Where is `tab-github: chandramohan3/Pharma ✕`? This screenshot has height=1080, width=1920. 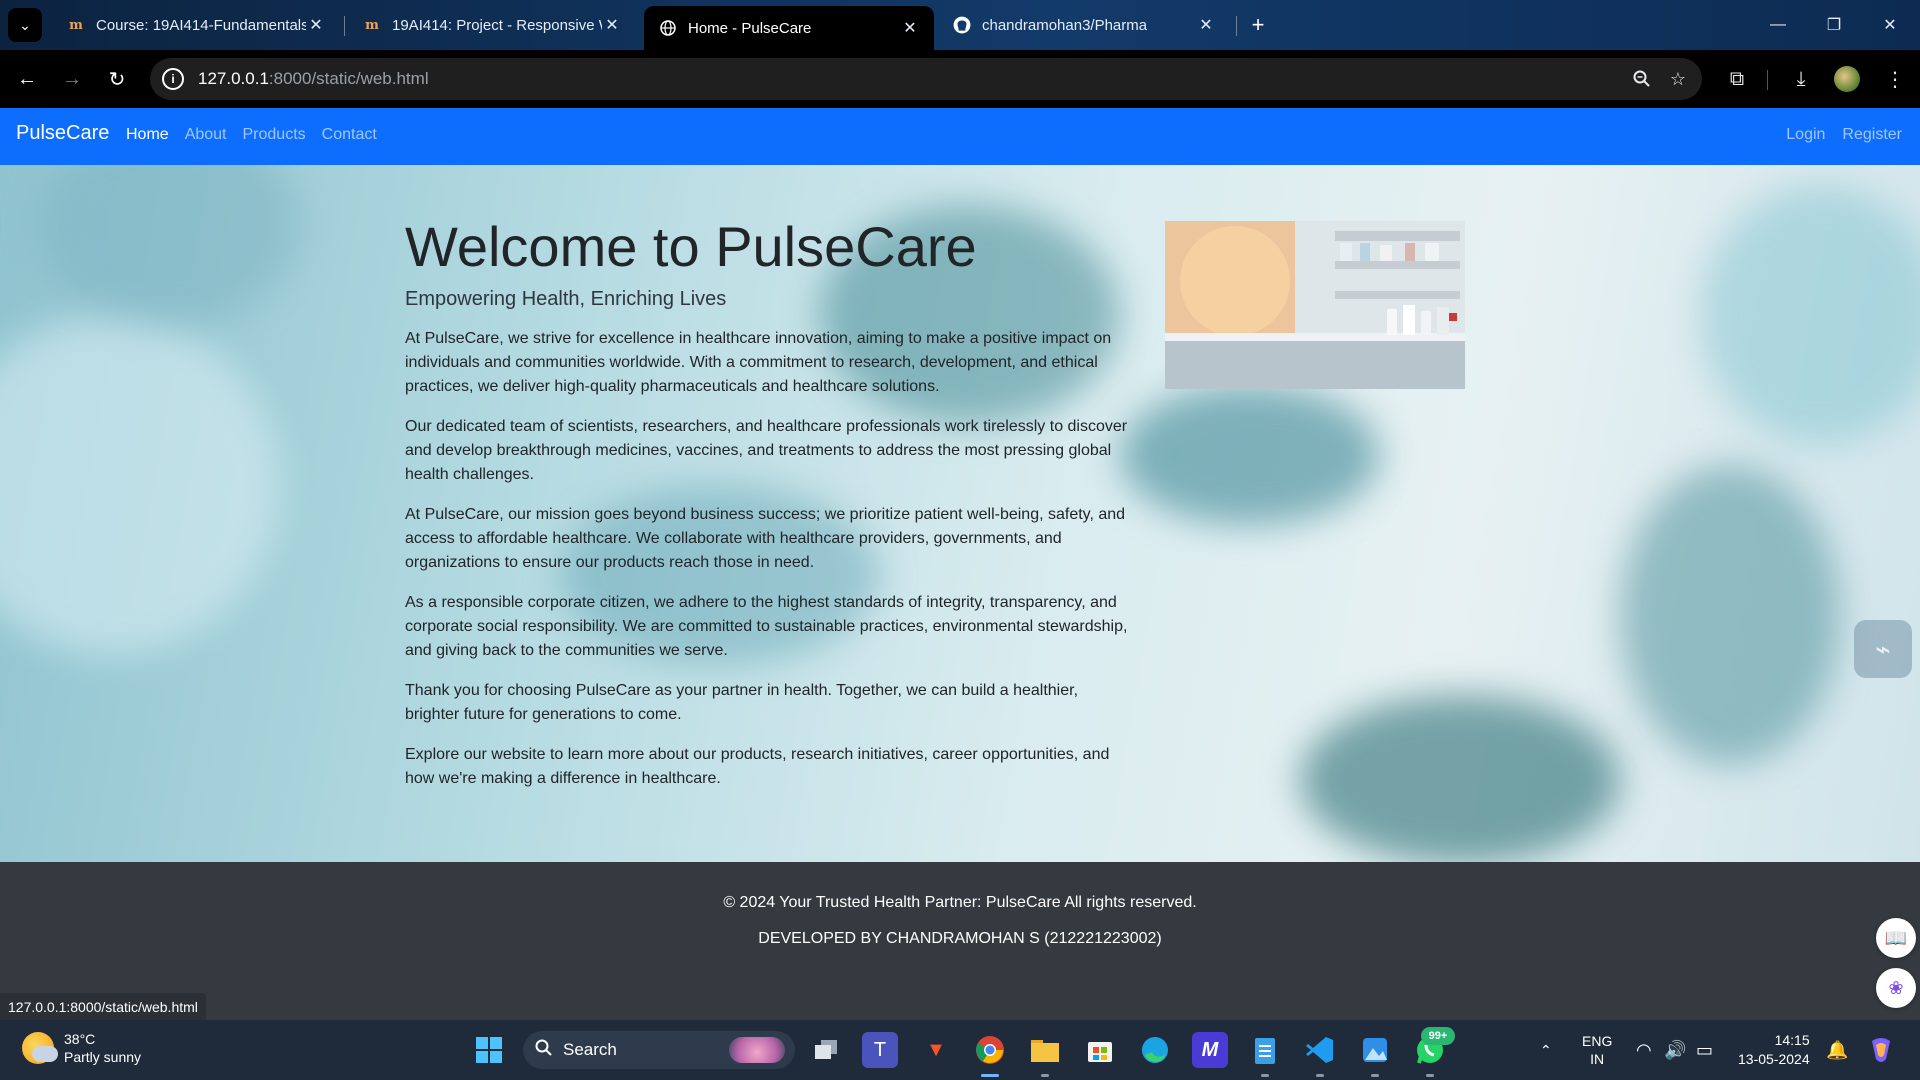 tab-github: chandramohan3/Pharma ✕ is located at coordinates (1084, 25).